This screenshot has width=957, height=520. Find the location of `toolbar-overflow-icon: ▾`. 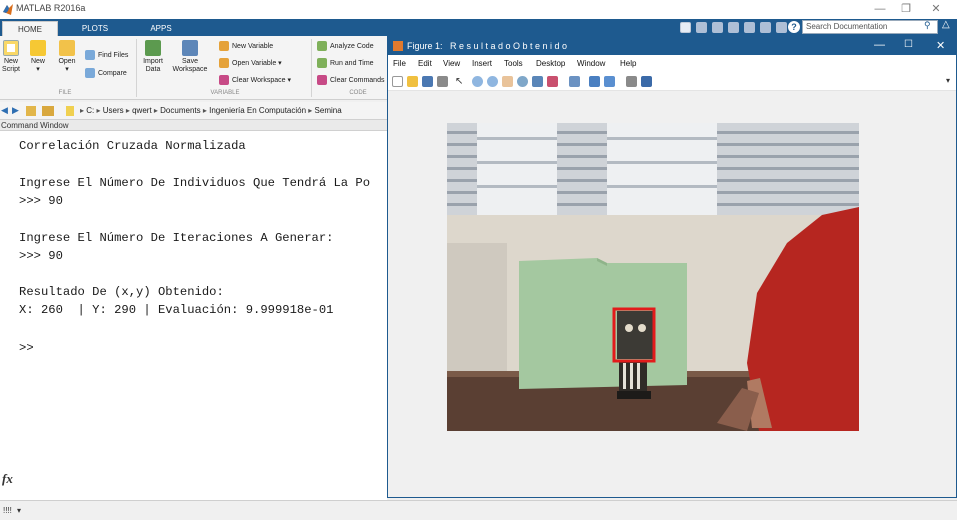

toolbar-overflow-icon: ▾ is located at coordinates (948, 80).